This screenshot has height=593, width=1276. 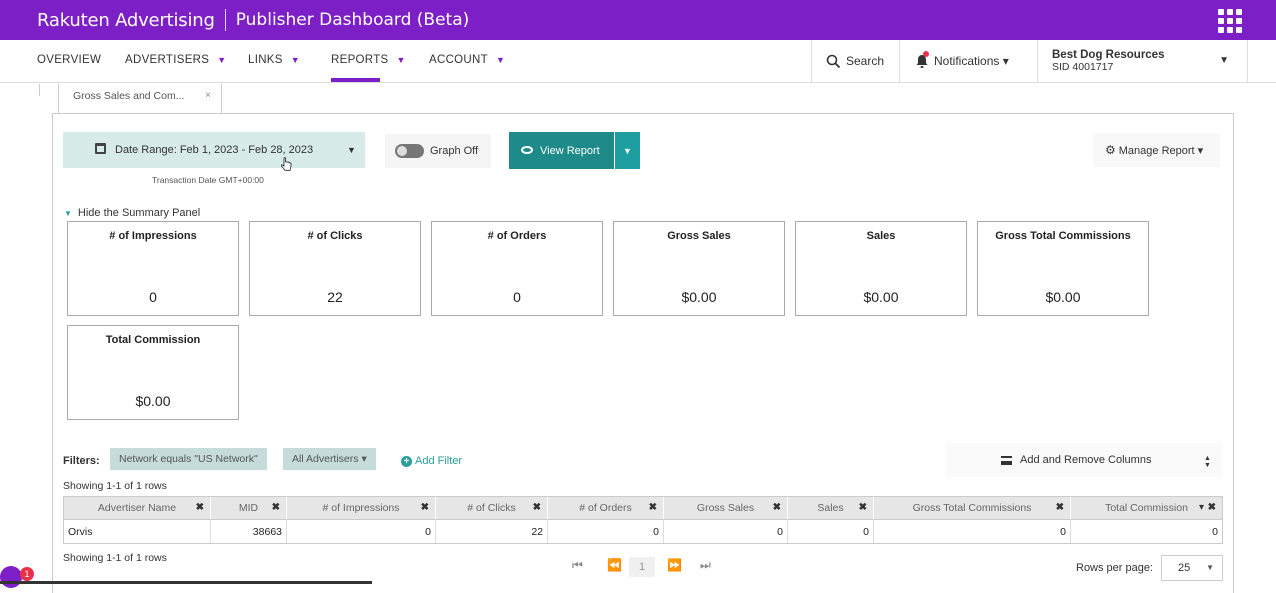 What do you see at coordinates (208, 95) in the screenshot?
I see `close-icon: ×` at bounding box center [208, 95].